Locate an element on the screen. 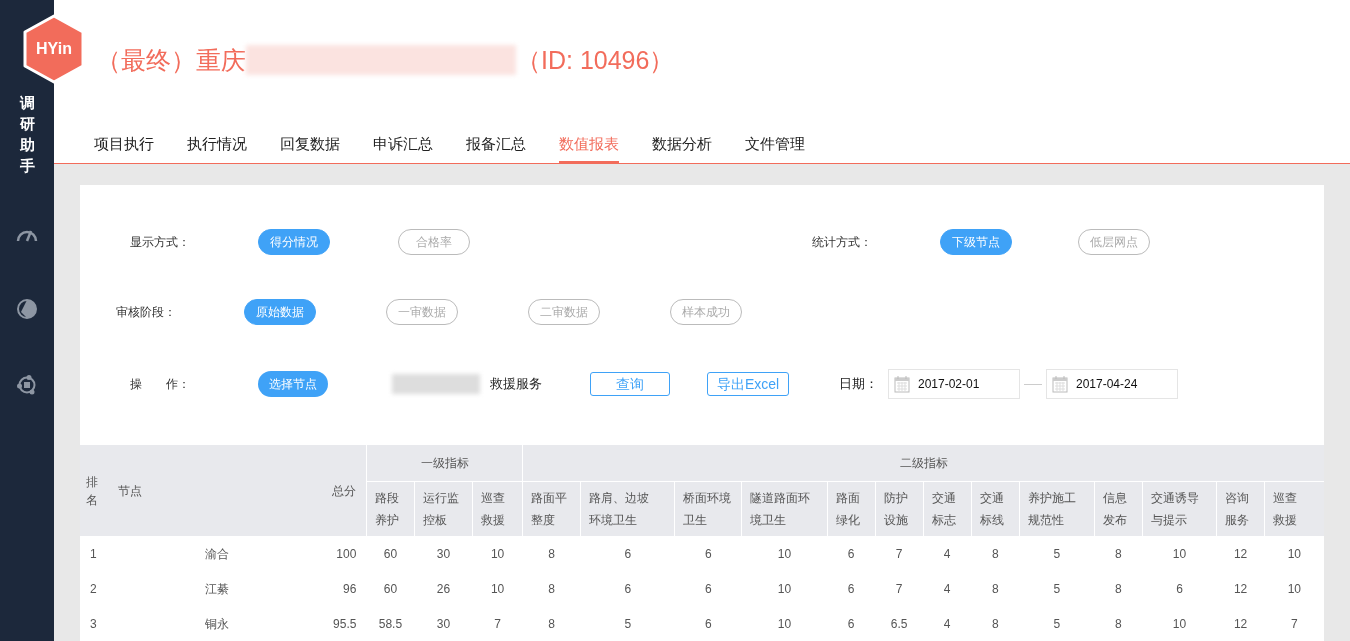  option-pill: 合格率 is located at coordinates (434, 242).